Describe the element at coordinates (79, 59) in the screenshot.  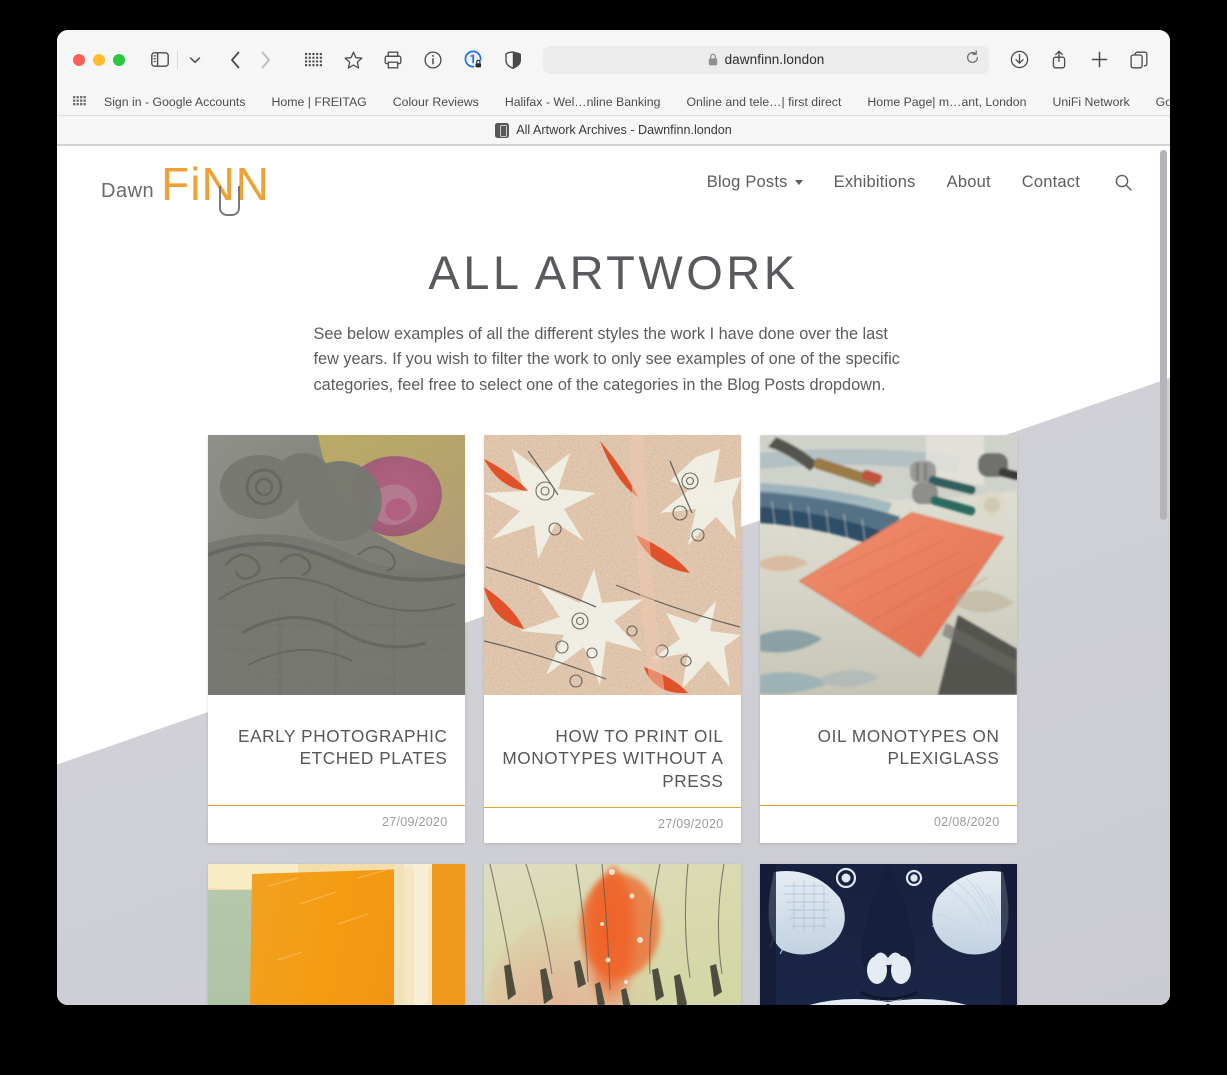
I see `close-window-button` at that location.